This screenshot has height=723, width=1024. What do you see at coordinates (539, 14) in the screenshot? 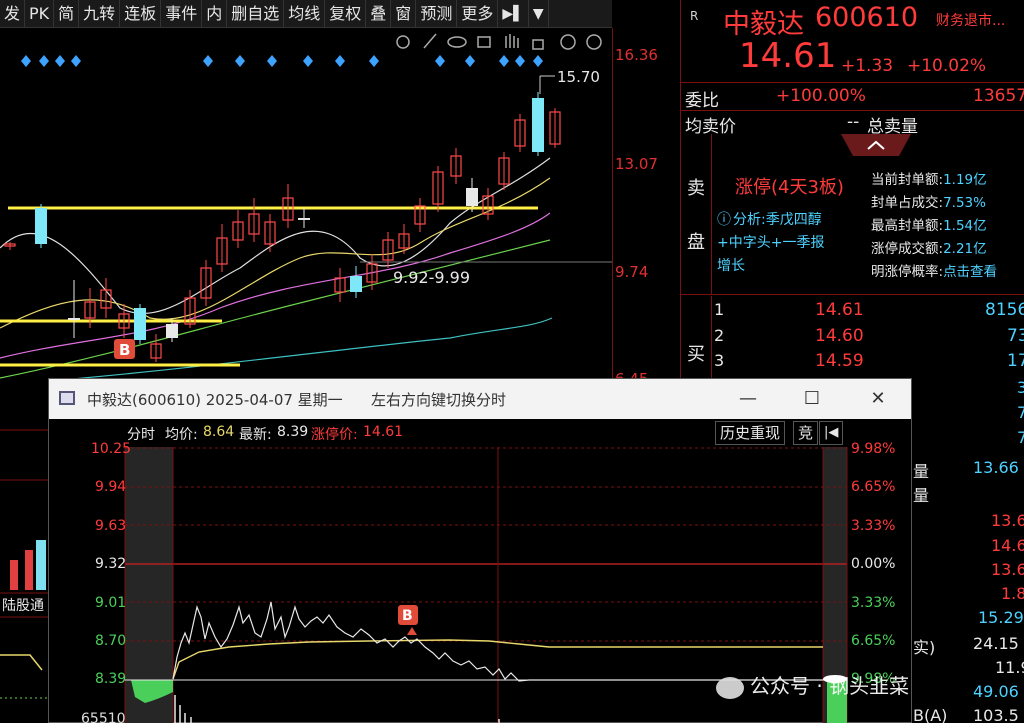
I see `chevron-down-icon: ▼` at bounding box center [539, 14].